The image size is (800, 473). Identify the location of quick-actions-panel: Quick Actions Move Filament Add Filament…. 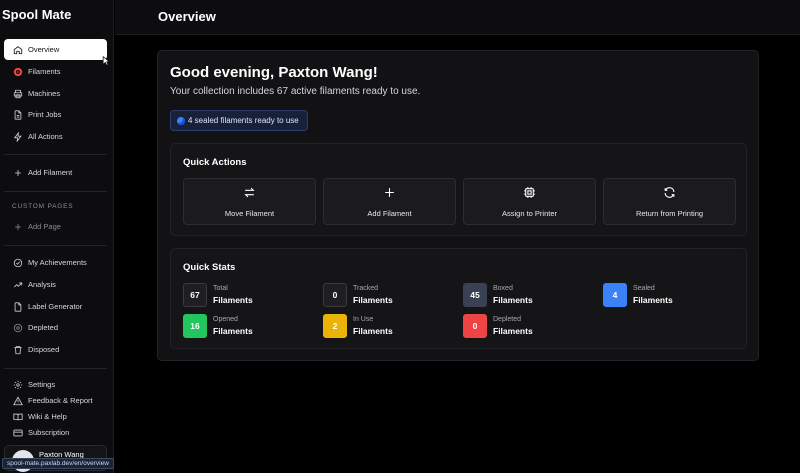
(458, 189).